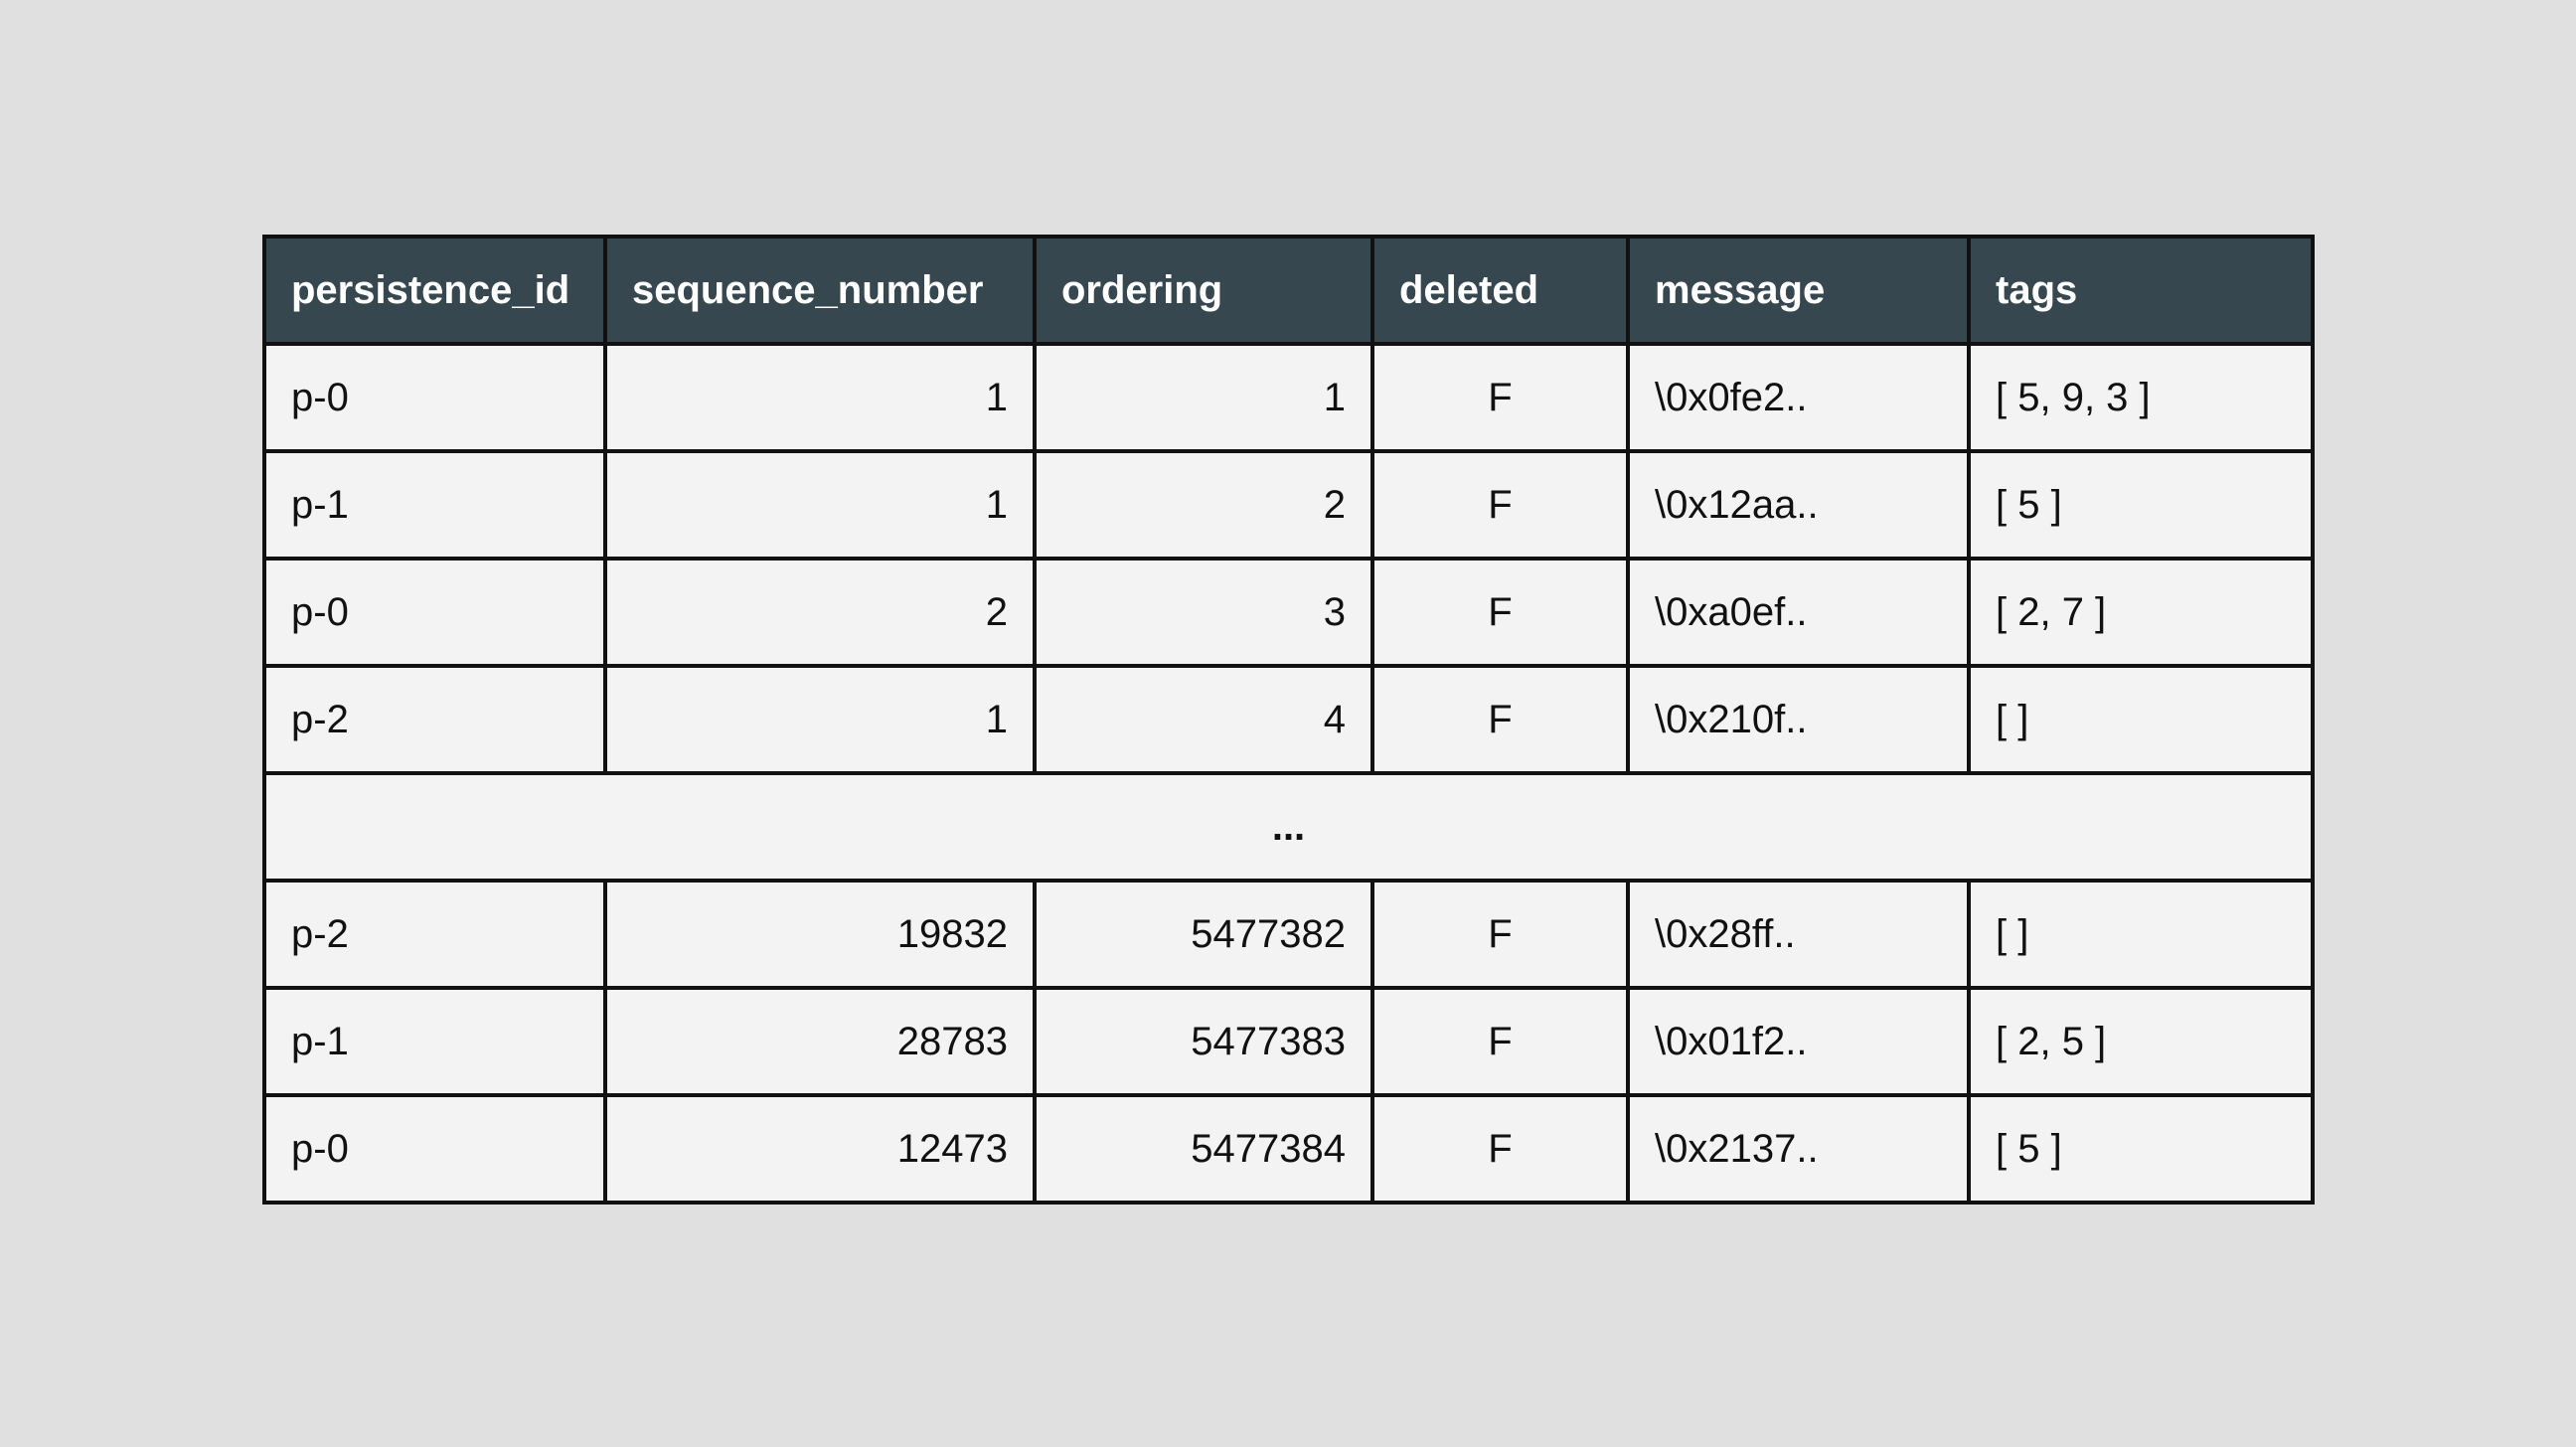 The image size is (2576, 1447). I want to click on cell-message: \0x28ff.., so click(1798, 935).